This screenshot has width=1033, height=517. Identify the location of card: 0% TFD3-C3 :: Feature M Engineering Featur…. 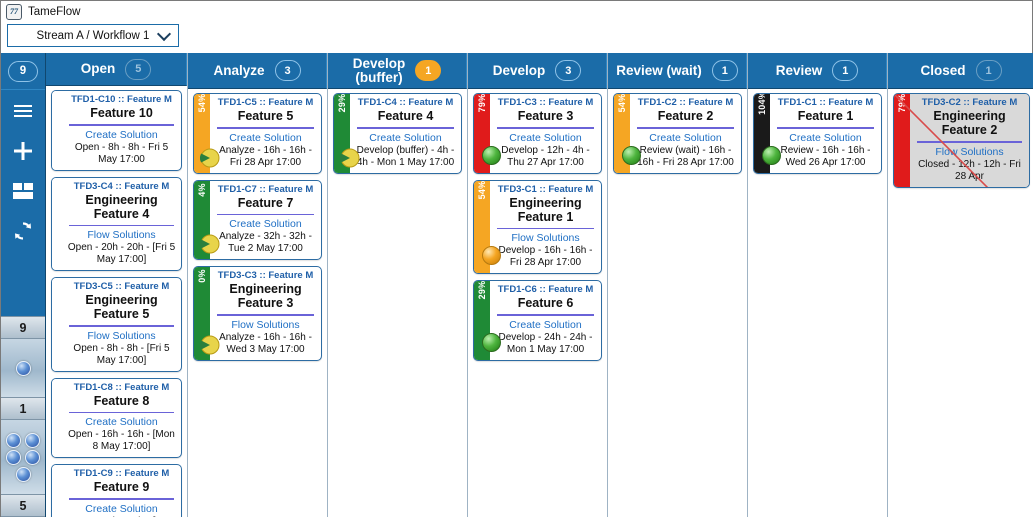
(257, 313).